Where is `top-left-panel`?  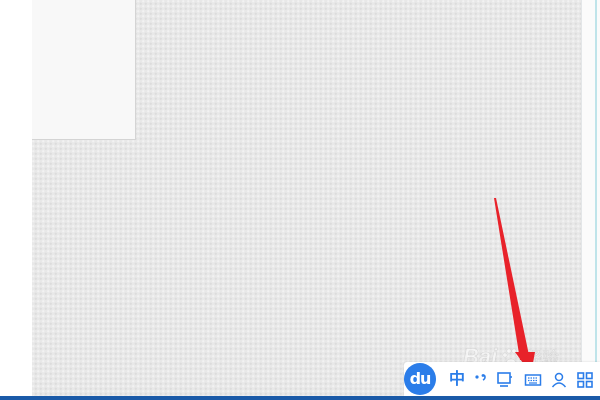 top-left-panel is located at coordinates (84, 70).